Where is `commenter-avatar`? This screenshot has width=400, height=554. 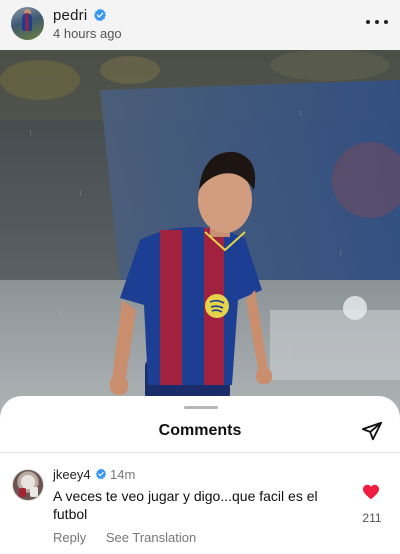 commenter-avatar is located at coordinates (28, 485).